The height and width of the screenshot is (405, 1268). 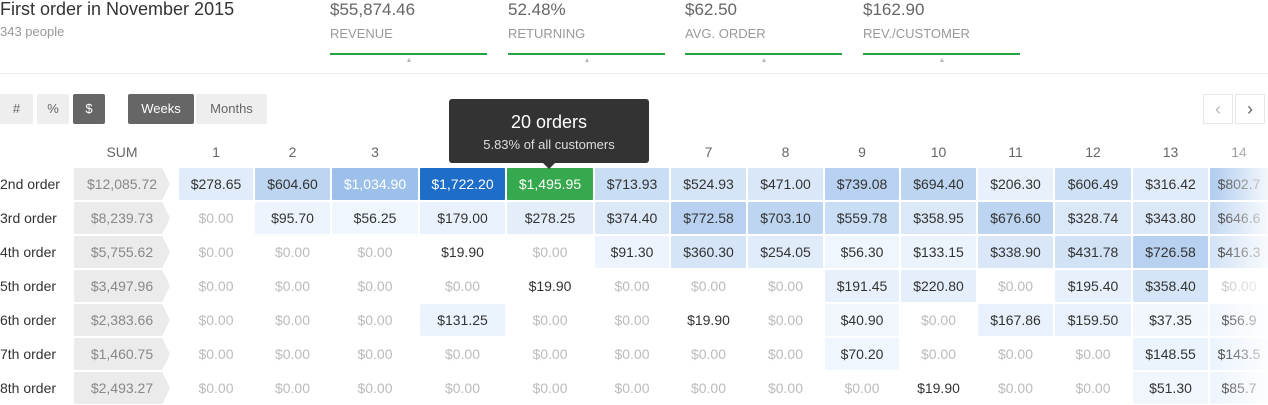 I want to click on months-toggle-button: Months, so click(x=231, y=109).